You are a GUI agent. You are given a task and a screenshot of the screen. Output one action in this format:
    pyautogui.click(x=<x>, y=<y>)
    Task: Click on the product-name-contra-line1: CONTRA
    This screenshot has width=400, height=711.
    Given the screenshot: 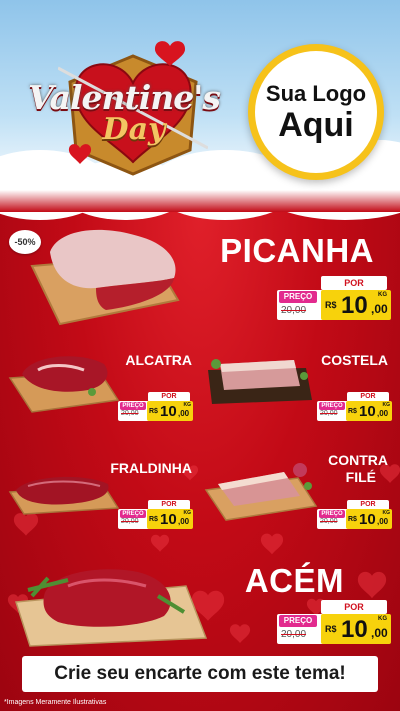 What is the action you would take?
    pyautogui.click(x=358, y=460)
    